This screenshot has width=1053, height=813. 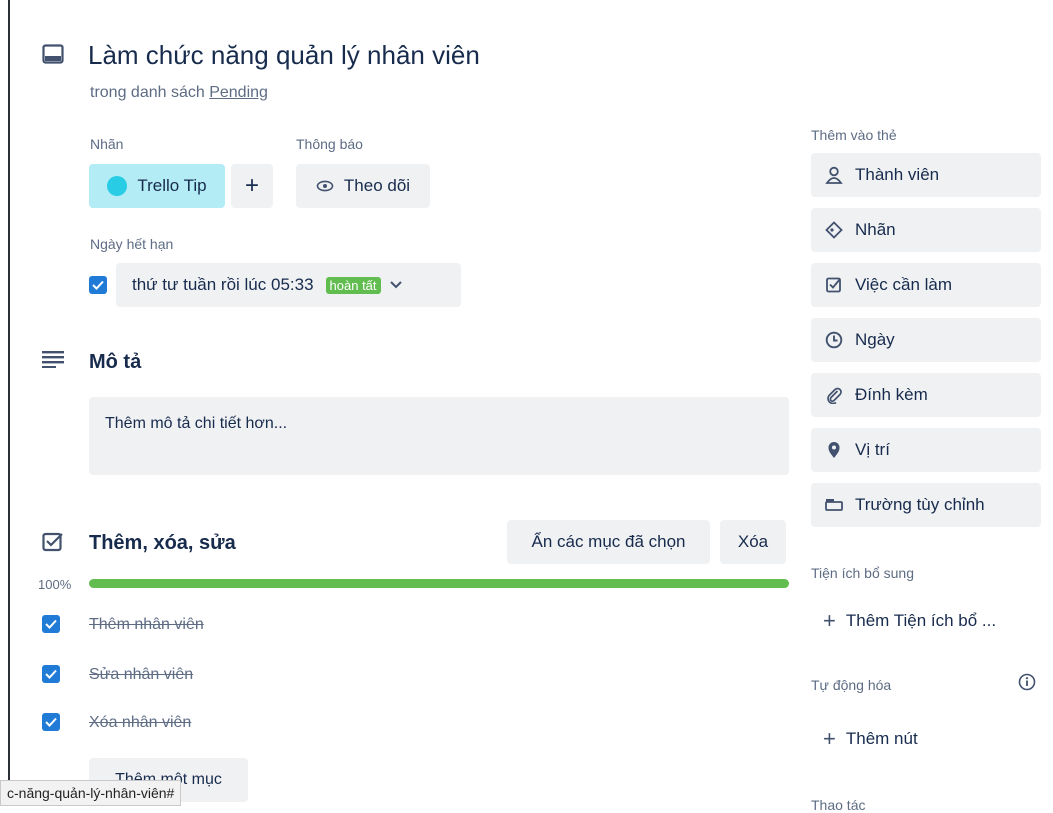 I want to click on notifications-heading: Thông báo, so click(x=329, y=144).